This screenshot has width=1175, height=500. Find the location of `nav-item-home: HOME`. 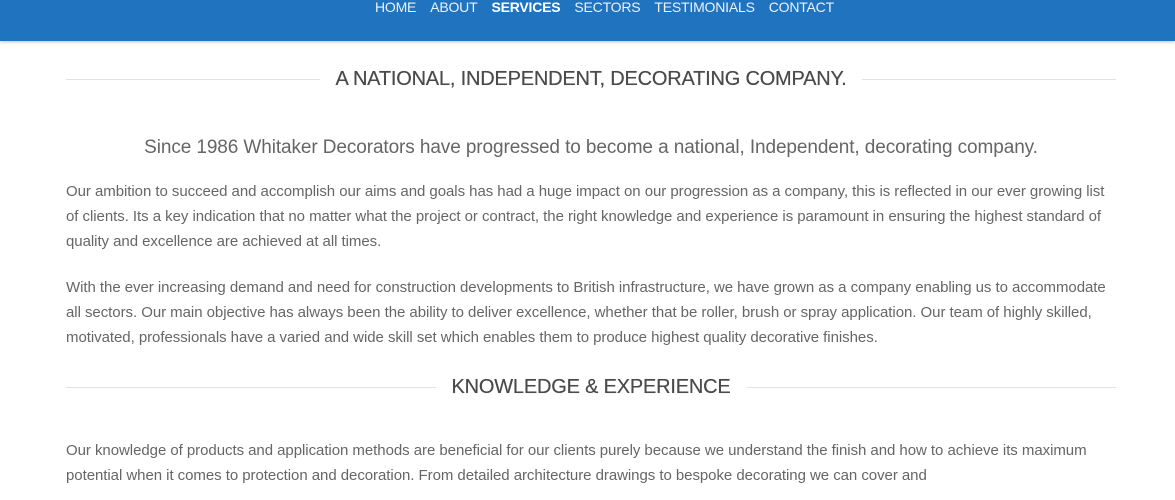

nav-item-home: HOME is located at coordinates (395, 7).